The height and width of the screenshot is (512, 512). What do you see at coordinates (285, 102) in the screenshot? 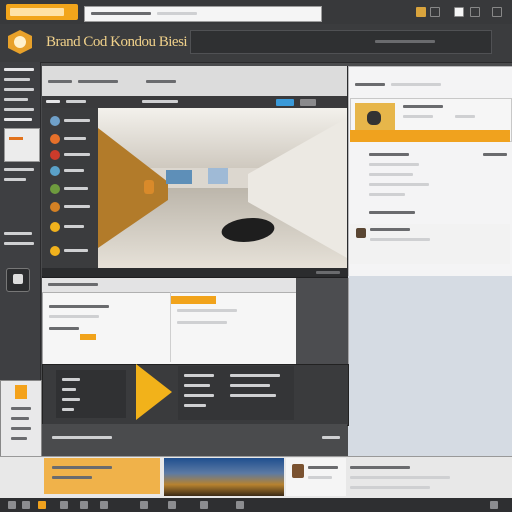
I see `share-button` at bounding box center [285, 102].